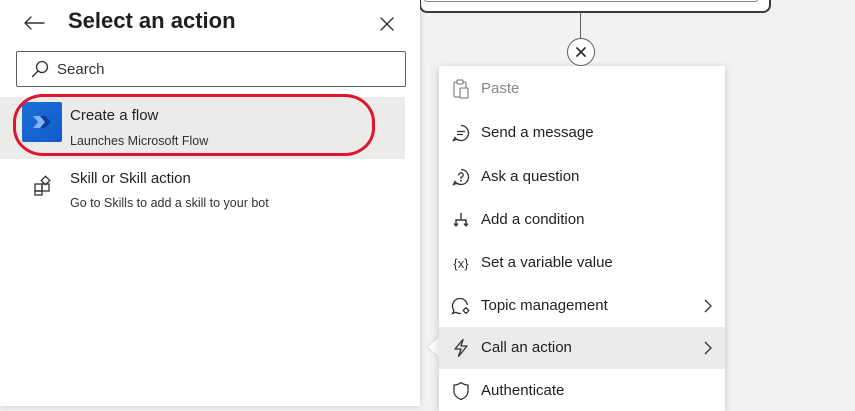 This screenshot has width=855, height=411. I want to click on menu-item-label: Call an action, so click(526, 347).